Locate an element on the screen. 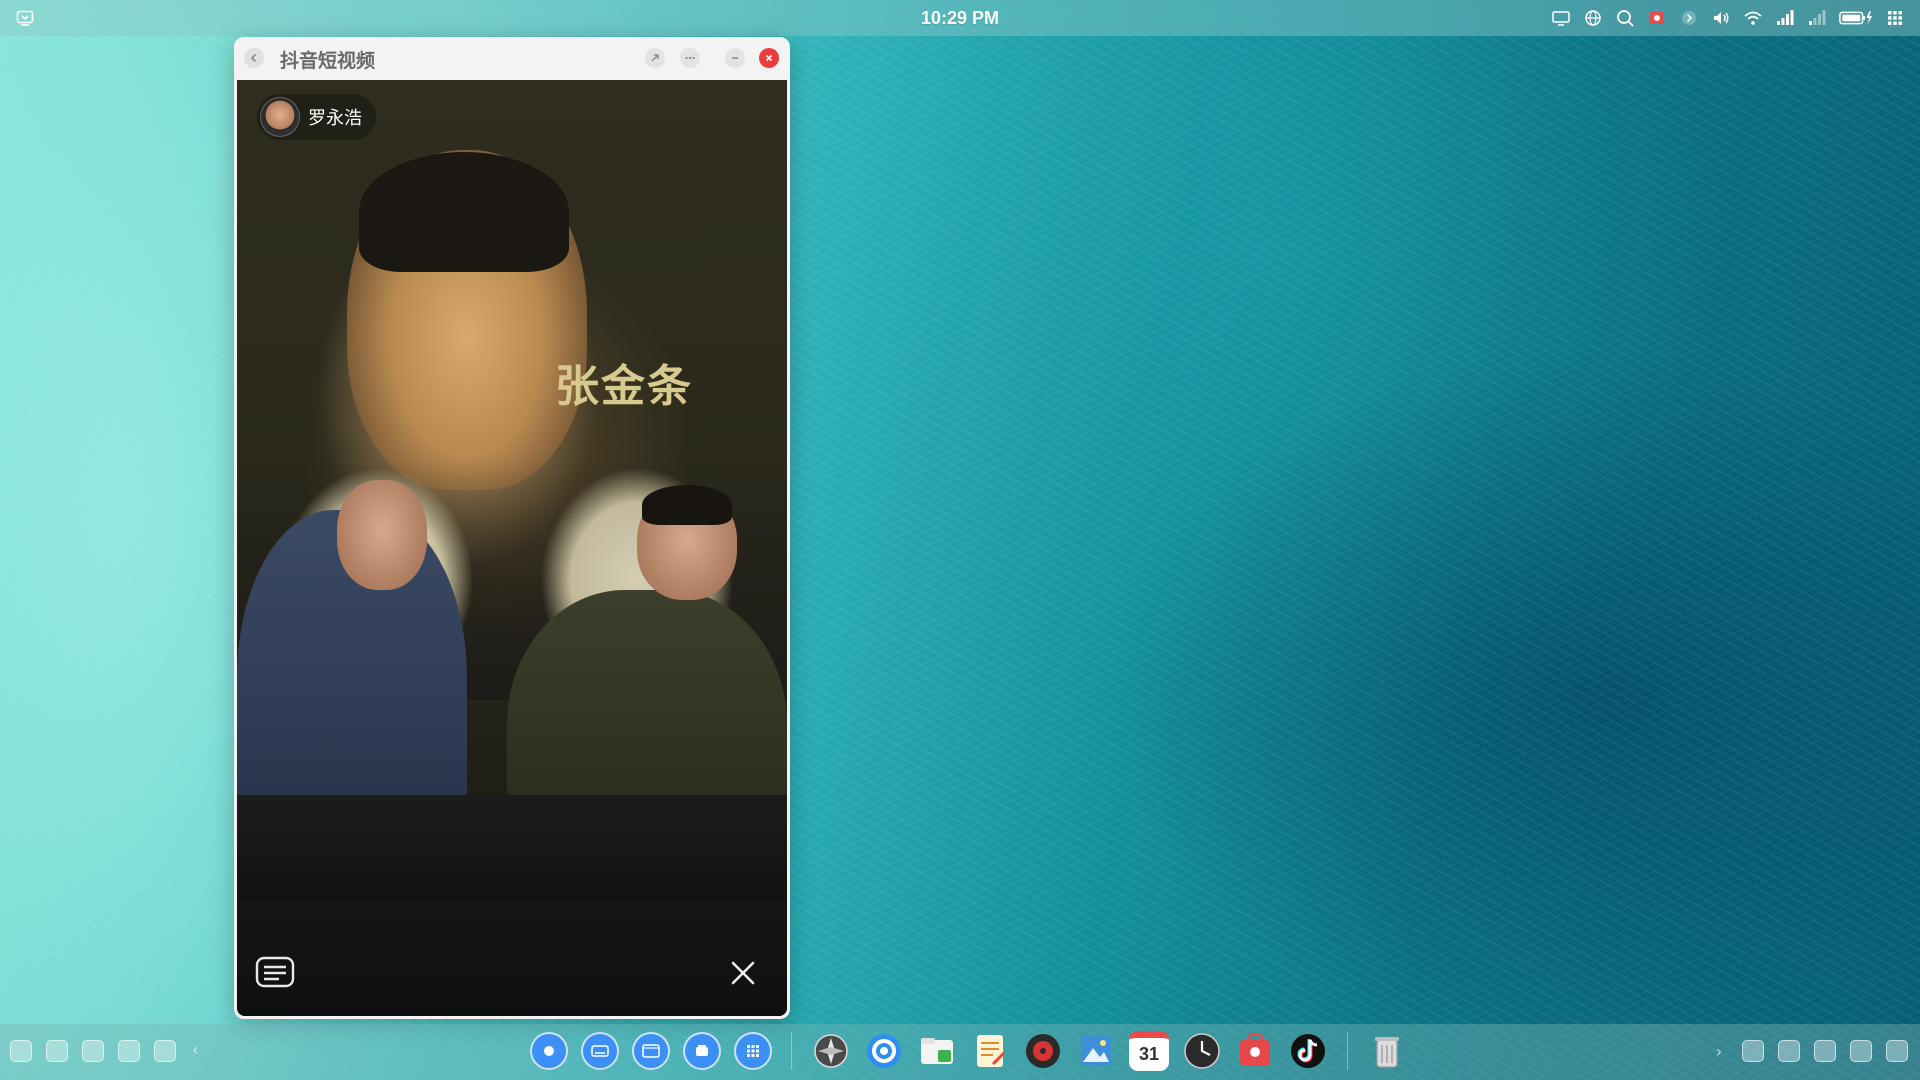 The height and width of the screenshot is (1080, 1920). volume-icon is located at coordinates (1721, 18).